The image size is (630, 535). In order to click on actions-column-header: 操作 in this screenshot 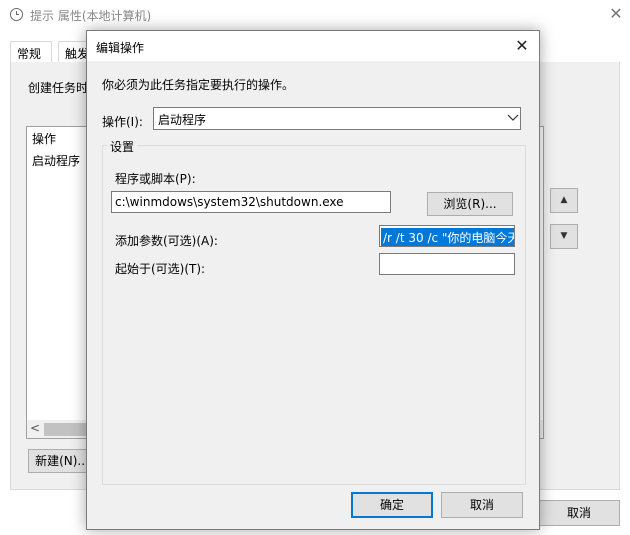, I will do `click(44, 138)`.